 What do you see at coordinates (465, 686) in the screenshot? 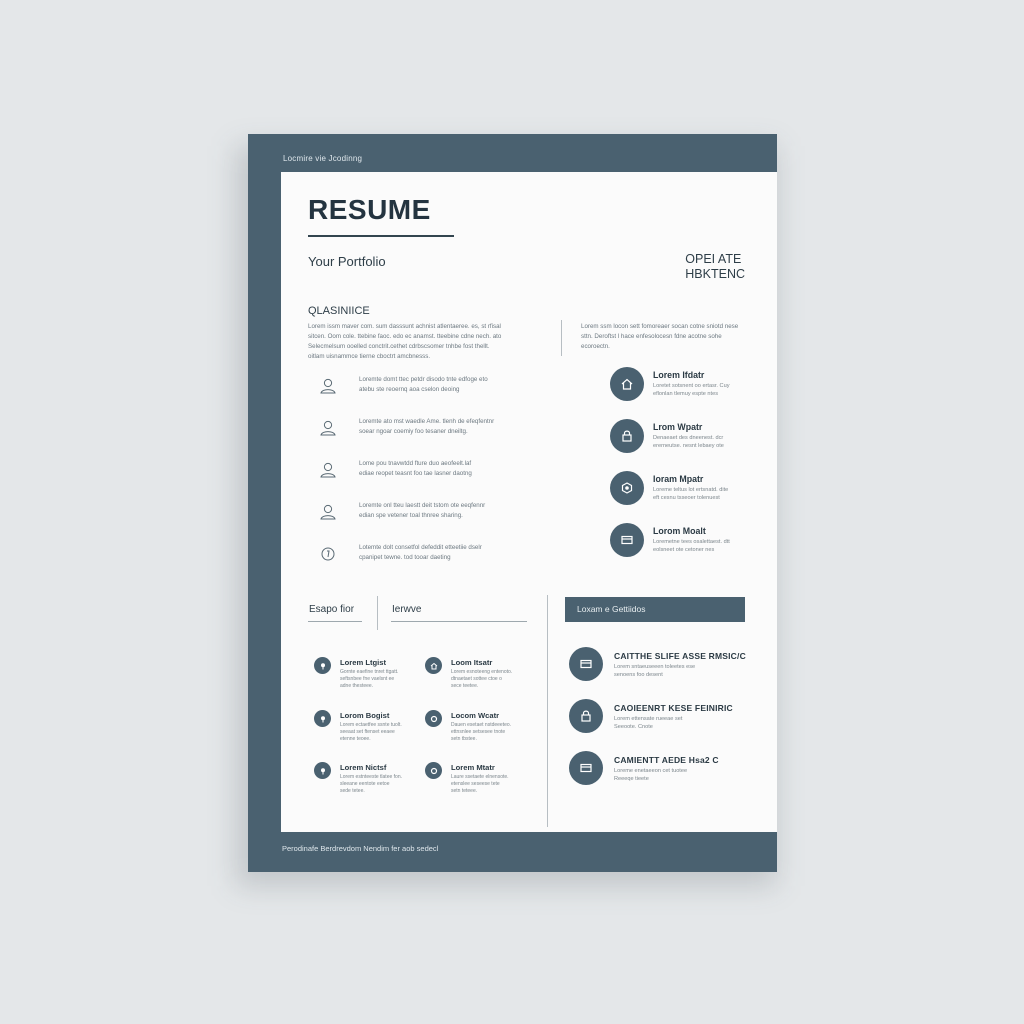
I see `item-text: sece teetee.` at bounding box center [465, 686].